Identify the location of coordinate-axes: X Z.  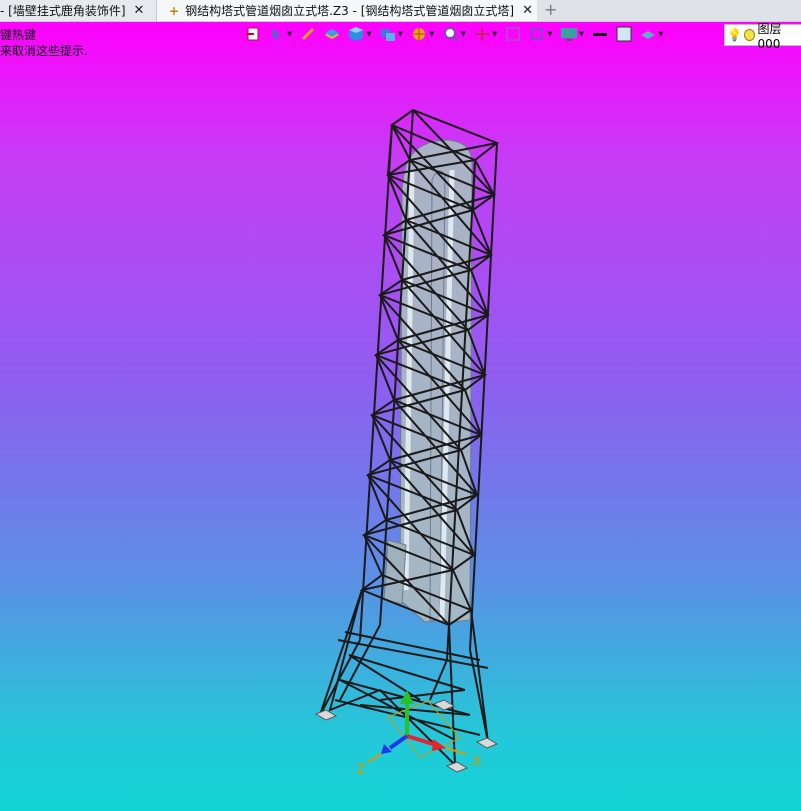
(419, 734).